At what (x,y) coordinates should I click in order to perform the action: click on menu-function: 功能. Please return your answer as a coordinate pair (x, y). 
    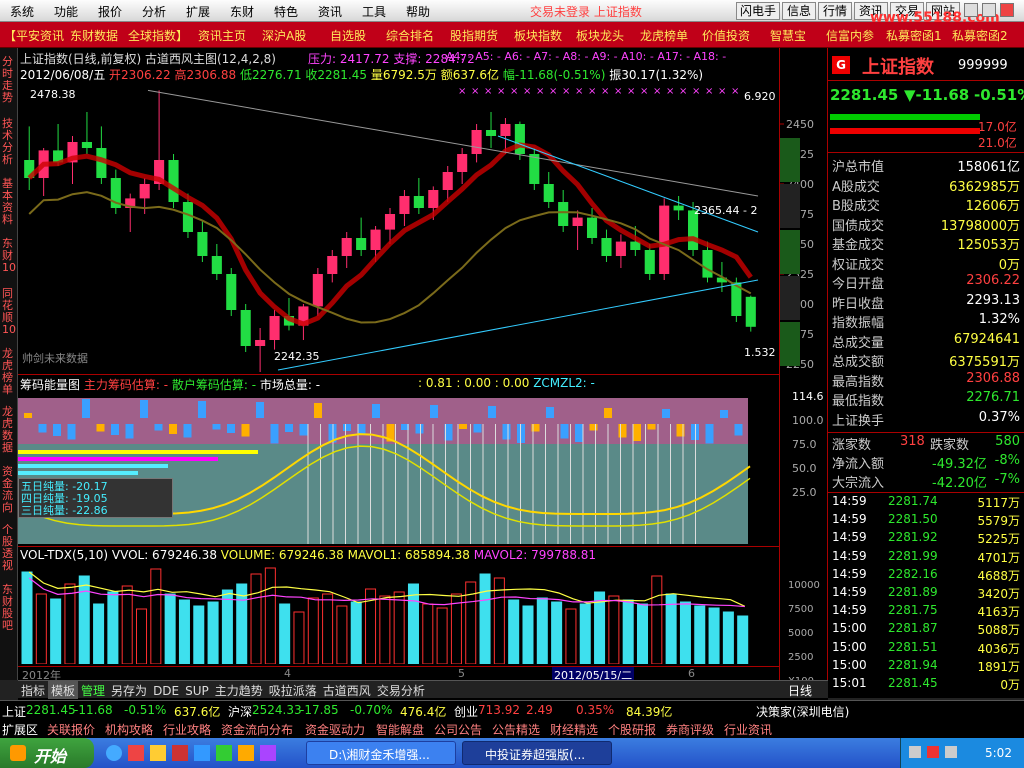
    Looking at the image, I should click on (66, 10).